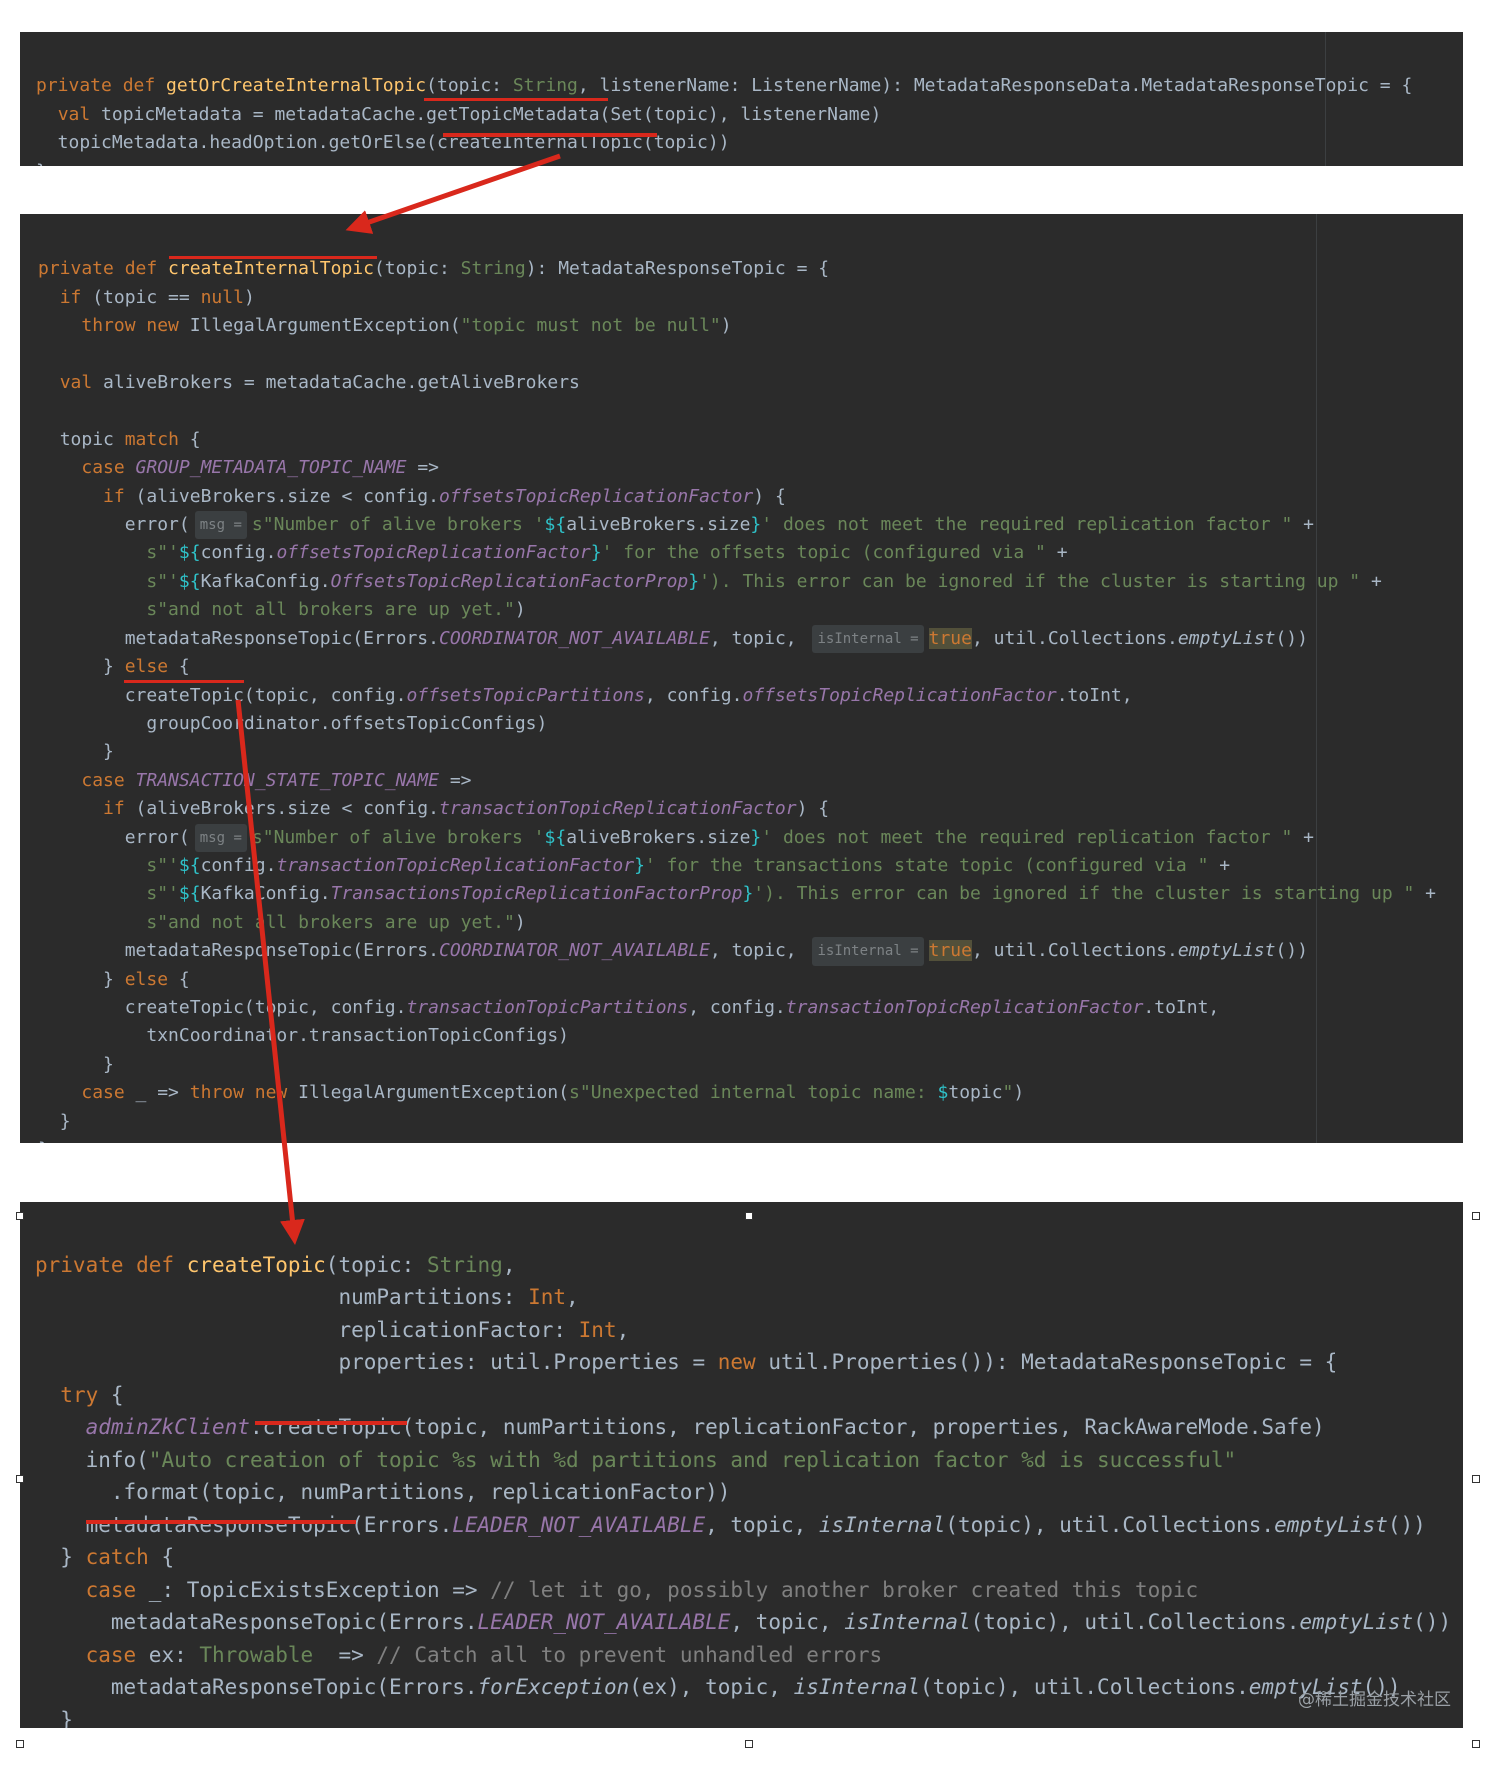 This screenshot has width=1512, height=1772. I want to click on code-line: case TRANSACTION_STATE_TOPIC_NAME =>, so click(276, 780).